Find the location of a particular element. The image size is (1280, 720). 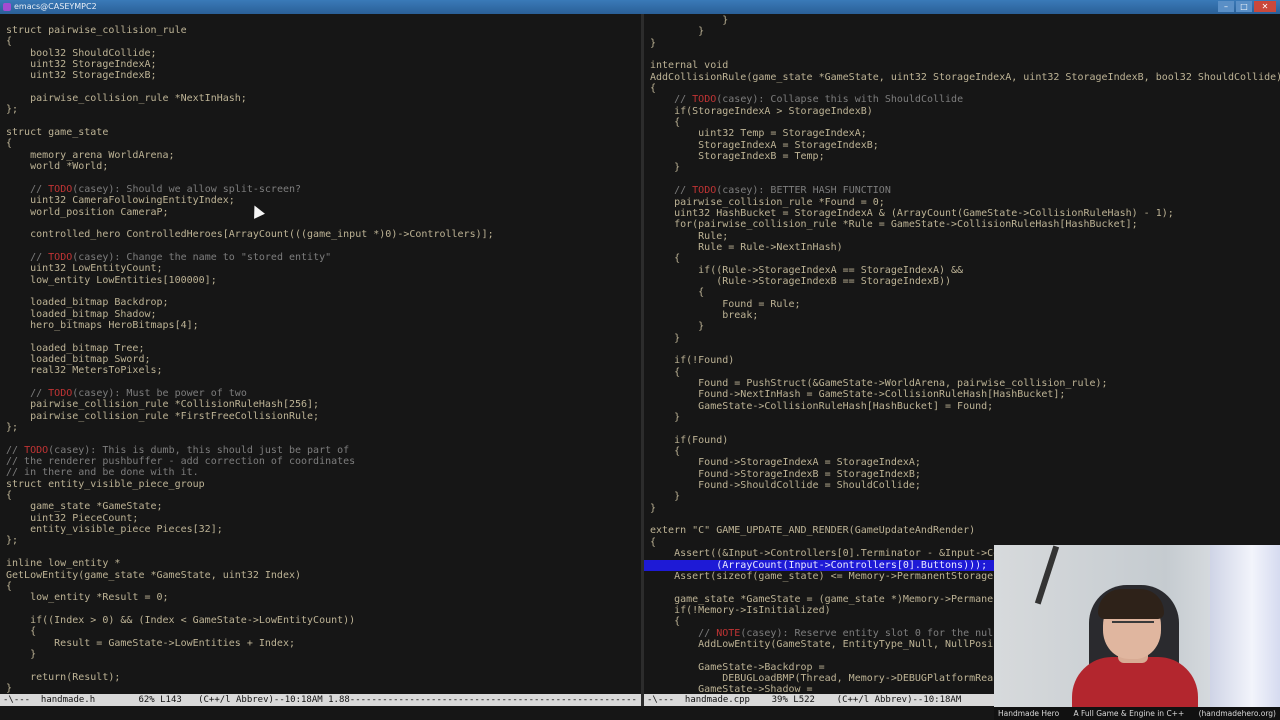

maximize-button: □ is located at coordinates (1244, 6).